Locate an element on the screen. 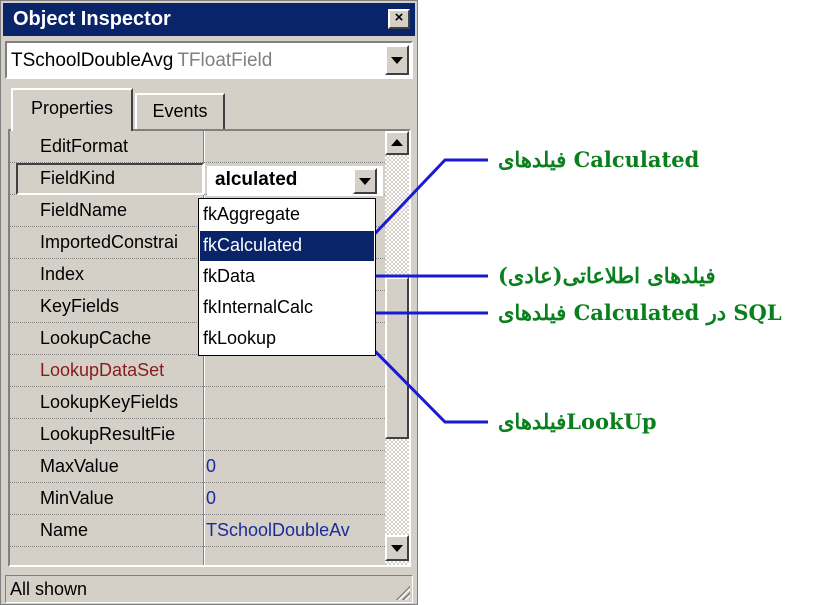 This screenshot has width=828, height=605. dropdown-option: fkLookup is located at coordinates (287, 339).